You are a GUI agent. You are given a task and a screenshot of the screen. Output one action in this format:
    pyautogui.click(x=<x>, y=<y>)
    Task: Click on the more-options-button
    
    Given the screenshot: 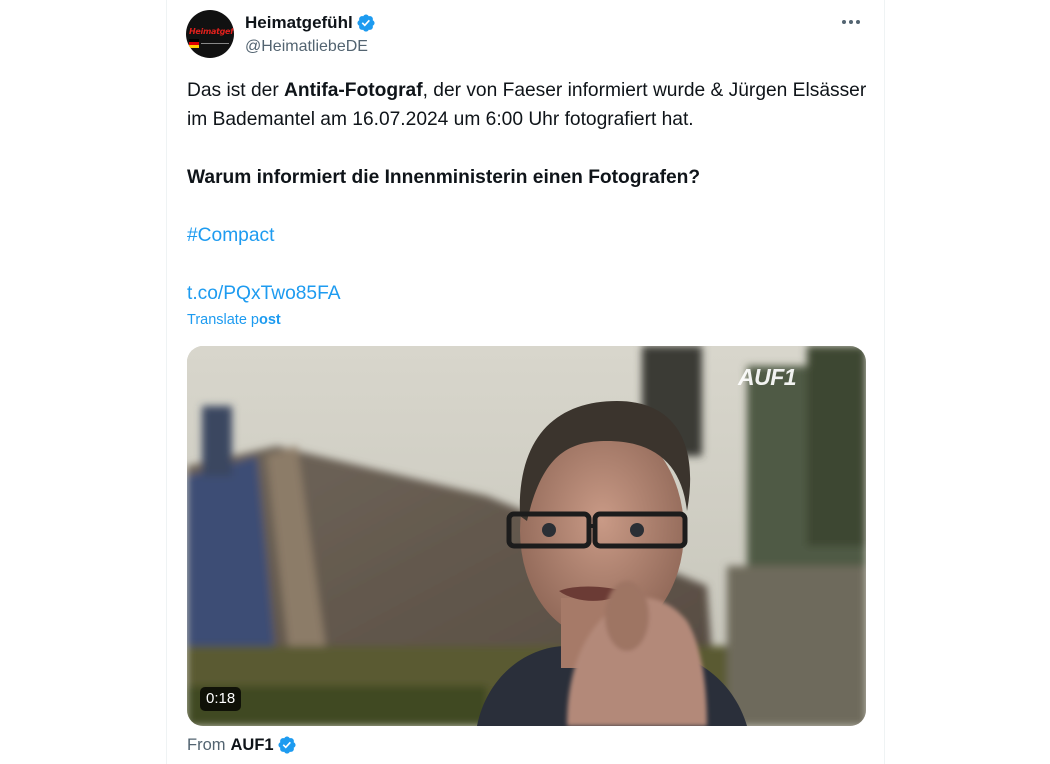 What is the action you would take?
    pyautogui.click(x=851, y=22)
    